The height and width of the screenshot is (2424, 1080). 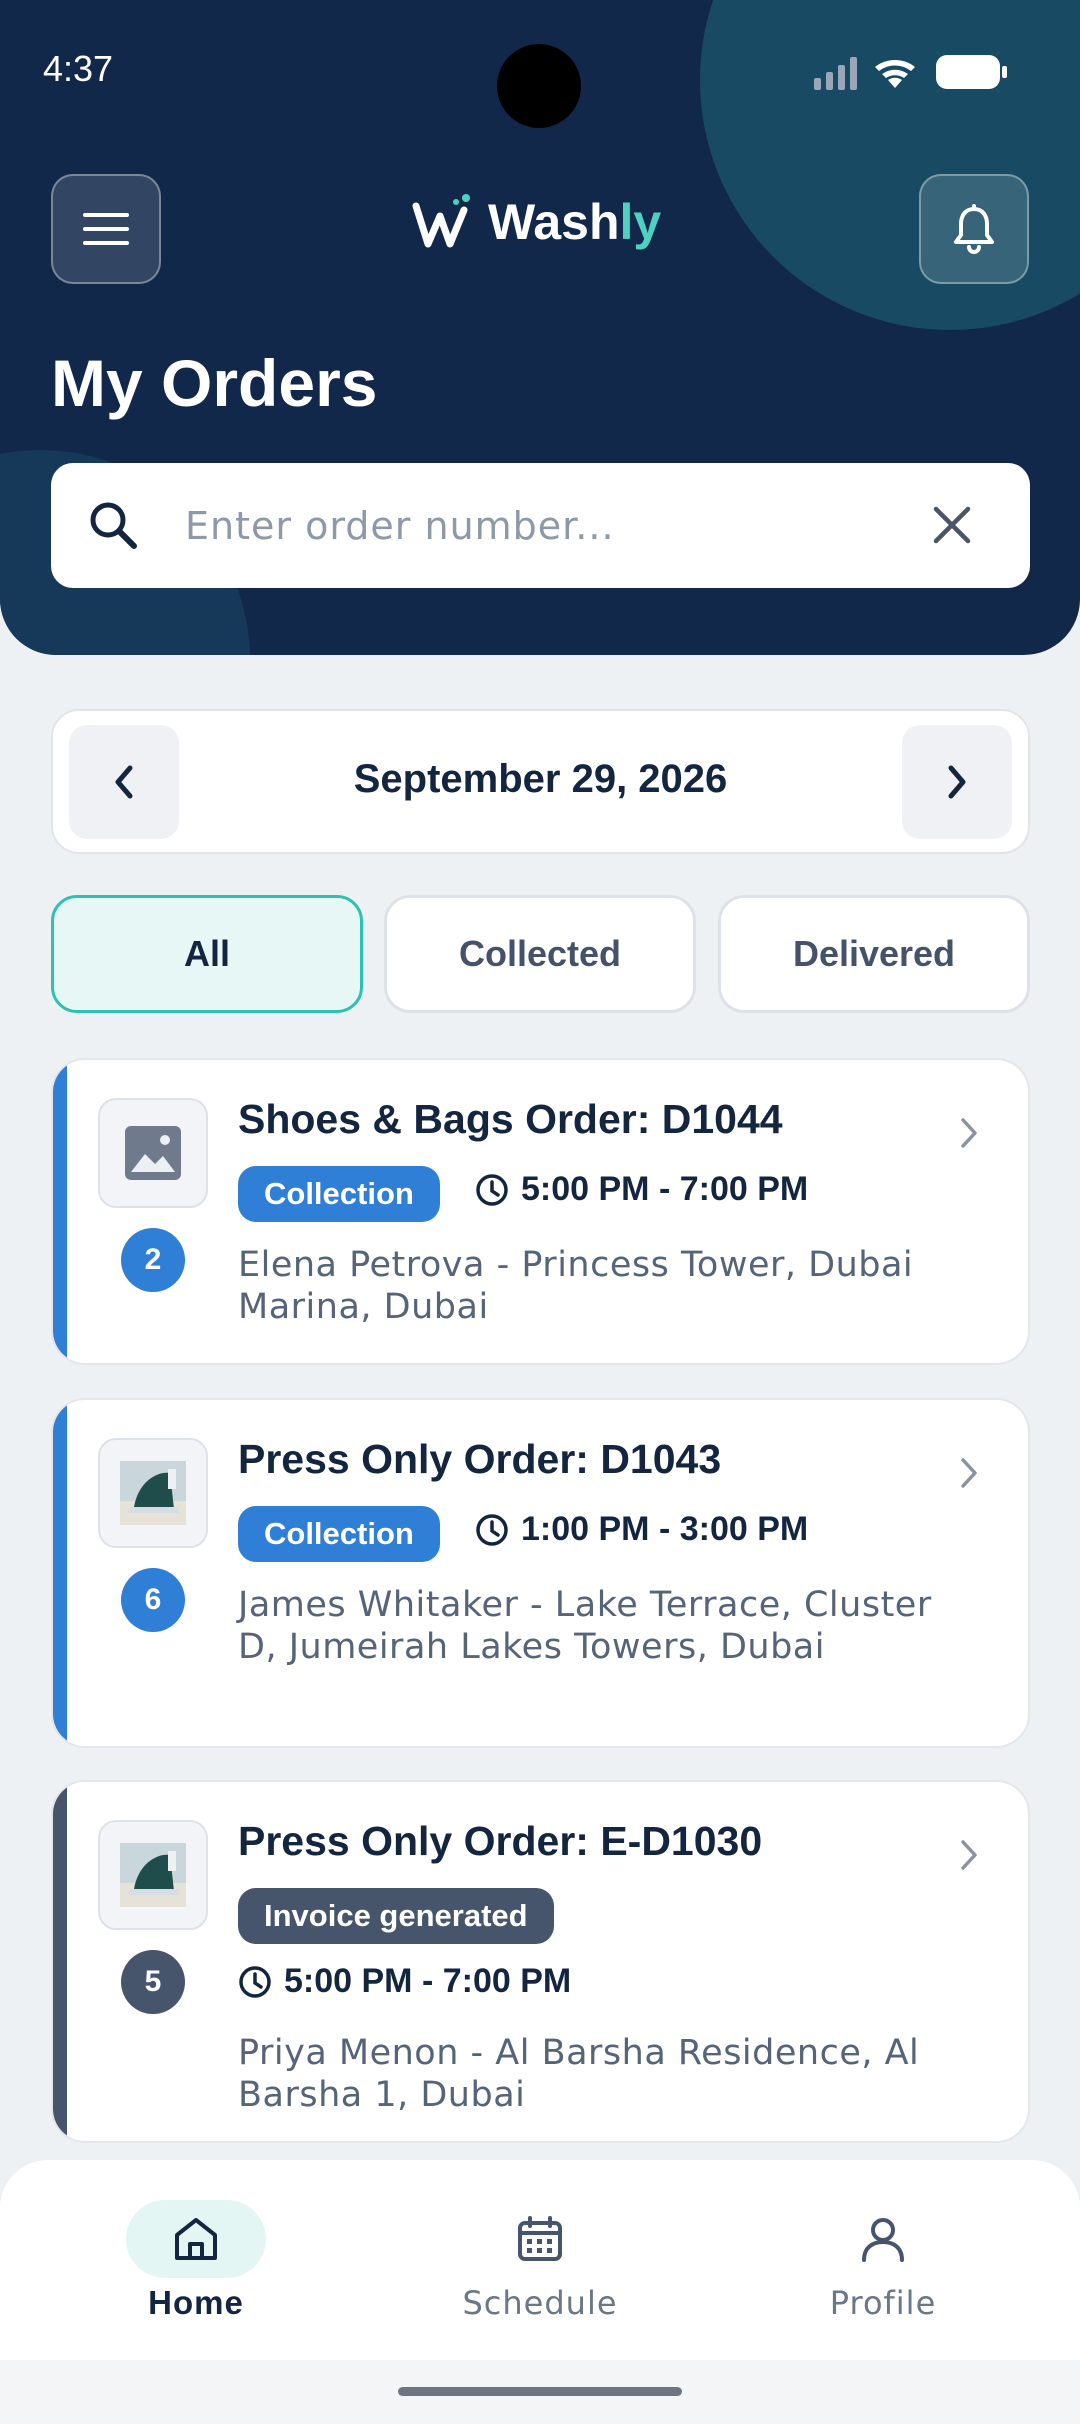 What do you see at coordinates (113, 525) in the screenshot?
I see `search-icon` at bounding box center [113, 525].